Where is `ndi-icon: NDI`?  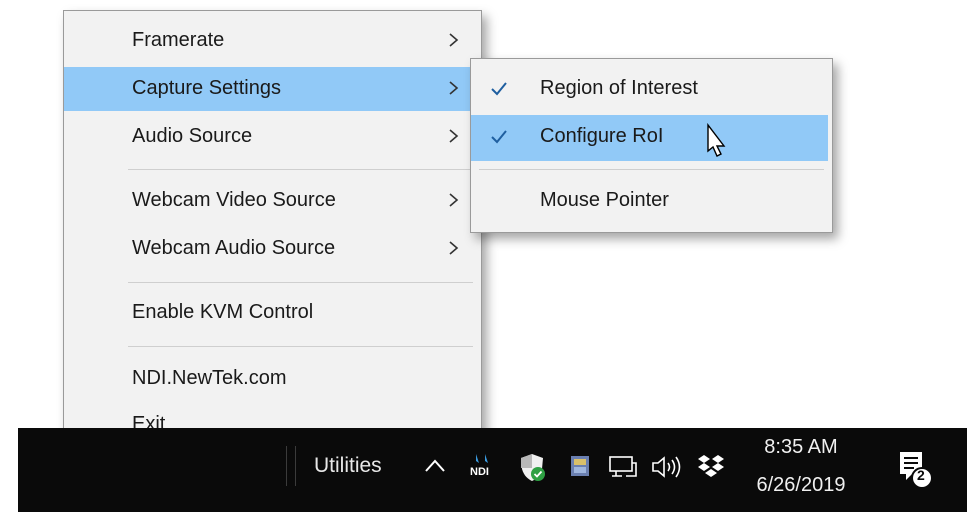
ndi-icon: NDI is located at coordinates (483, 467).